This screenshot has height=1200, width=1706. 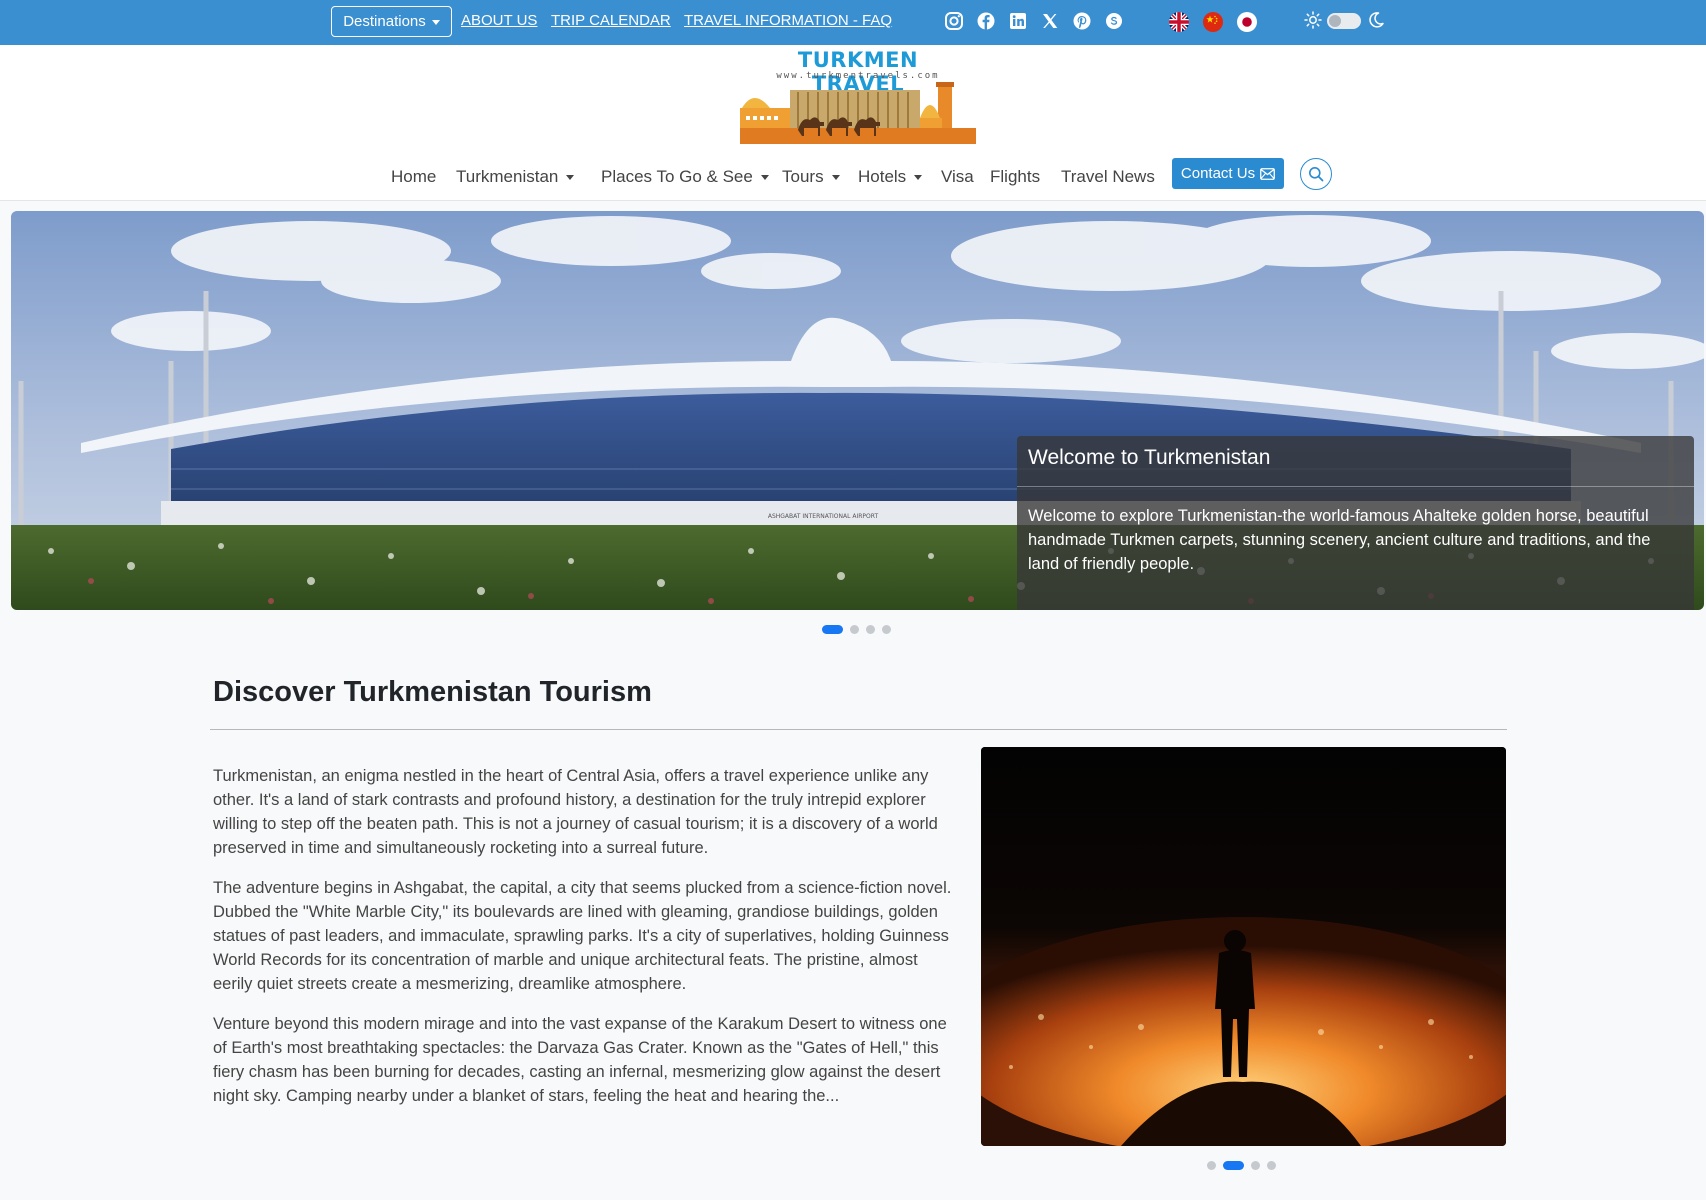 I want to click on darvaza-crater-image, so click(x=1243, y=946).